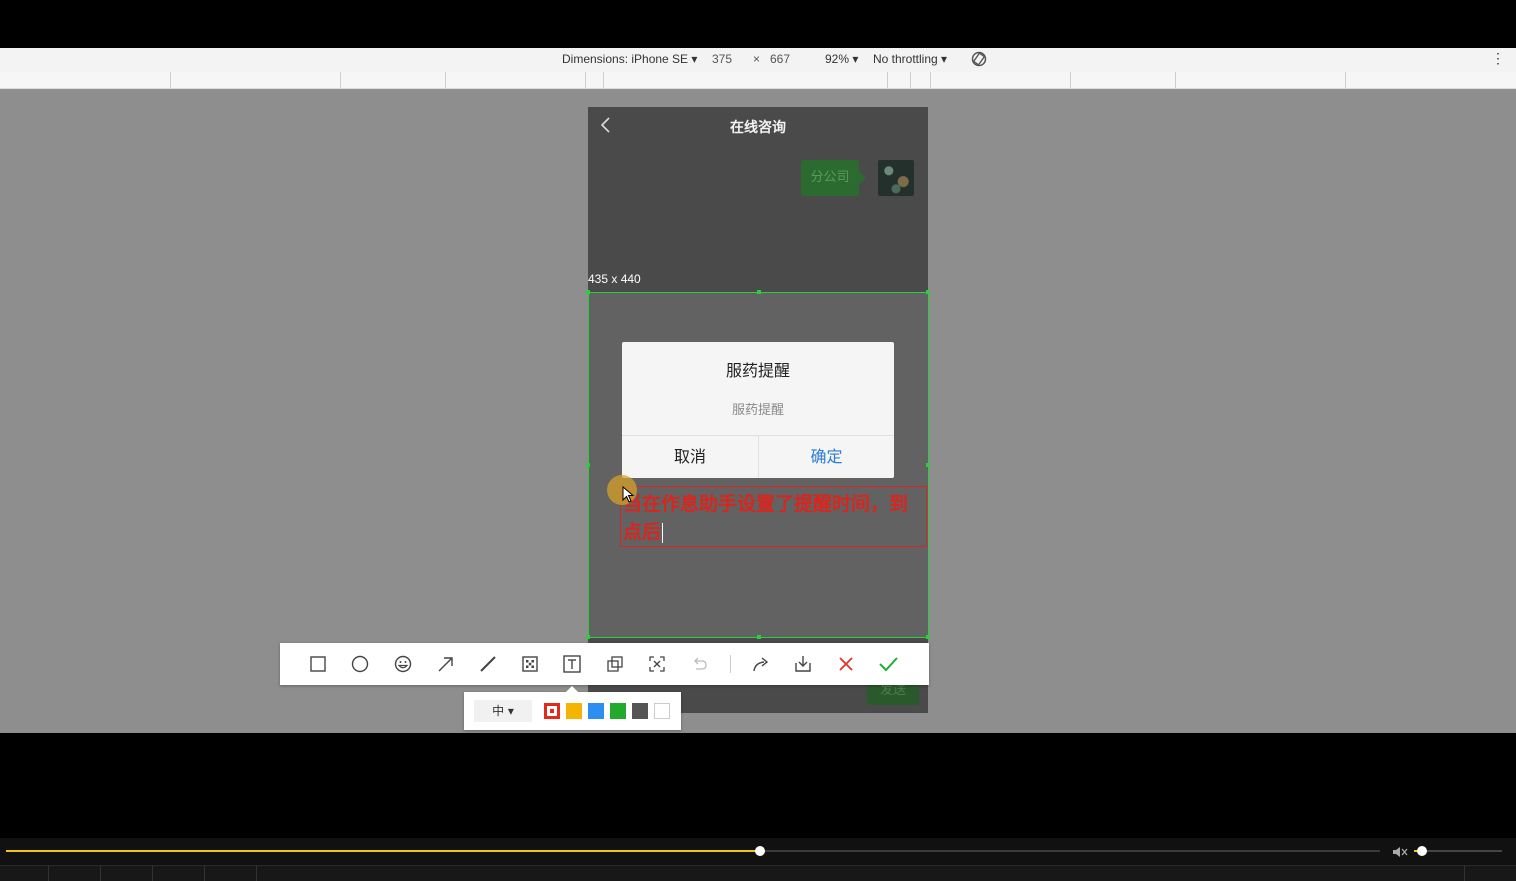  What do you see at coordinates (758, 128) in the screenshot?
I see `page-title: 在线咨询` at bounding box center [758, 128].